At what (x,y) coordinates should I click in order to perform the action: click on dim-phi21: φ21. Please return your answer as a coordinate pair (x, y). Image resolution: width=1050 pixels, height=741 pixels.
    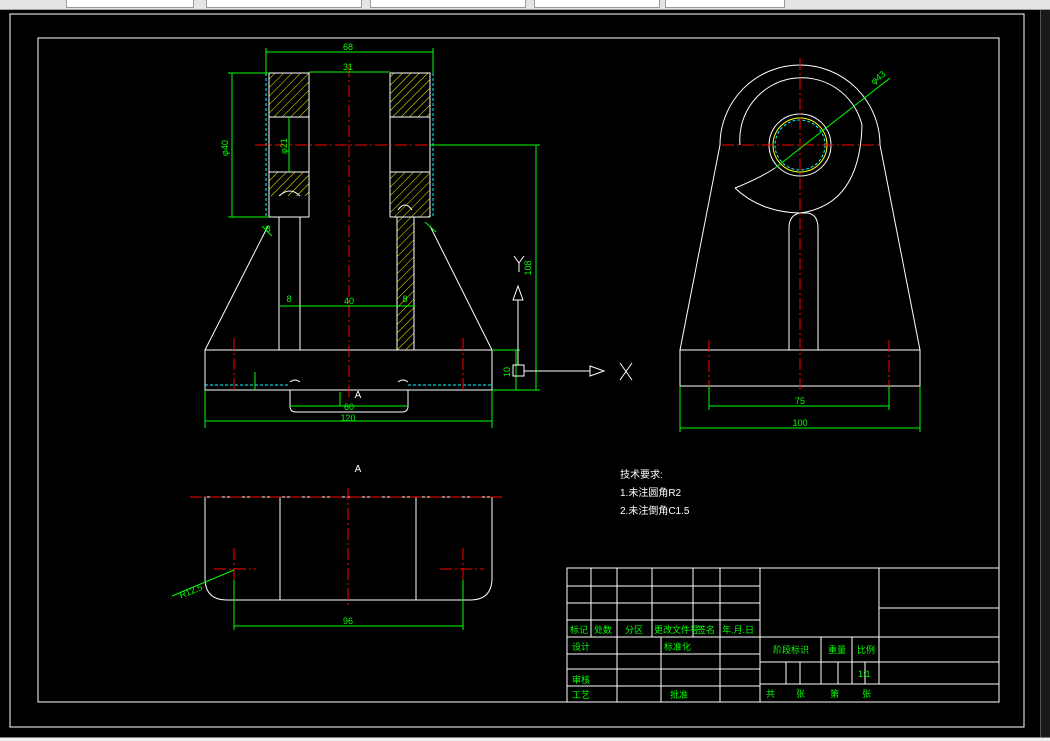
    Looking at the image, I should click on (284, 146).